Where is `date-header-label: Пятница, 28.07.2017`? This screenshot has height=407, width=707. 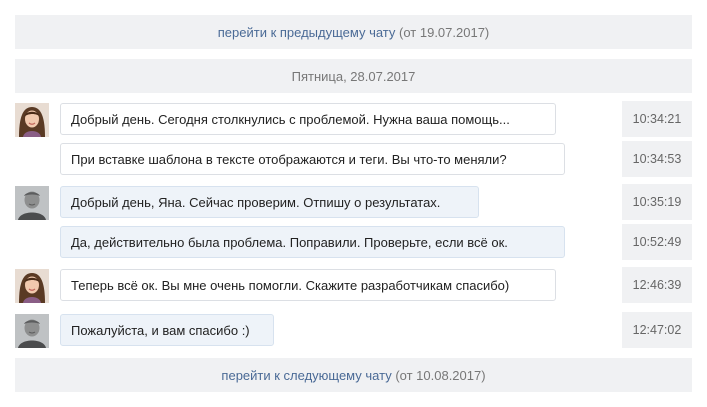
date-header-label: Пятница, 28.07.2017 is located at coordinates (353, 76).